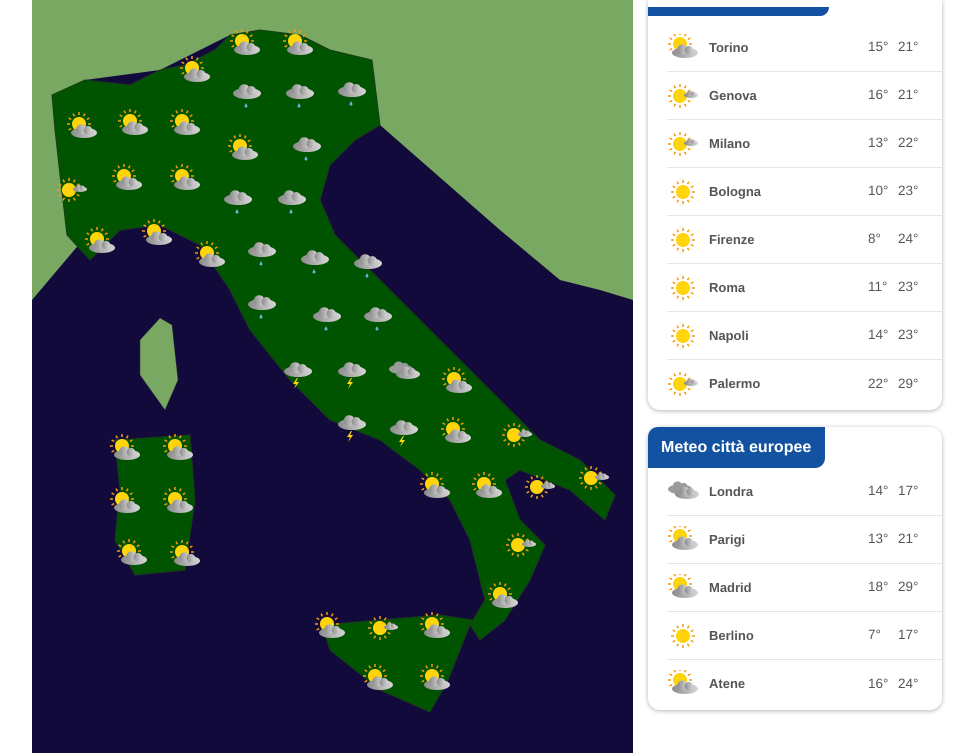 Image resolution: width=967 pixels, height=753 pixels. Describe the element at coordinates (732, 635) in the screenshot. I see `city-name: Berlino` at that location.